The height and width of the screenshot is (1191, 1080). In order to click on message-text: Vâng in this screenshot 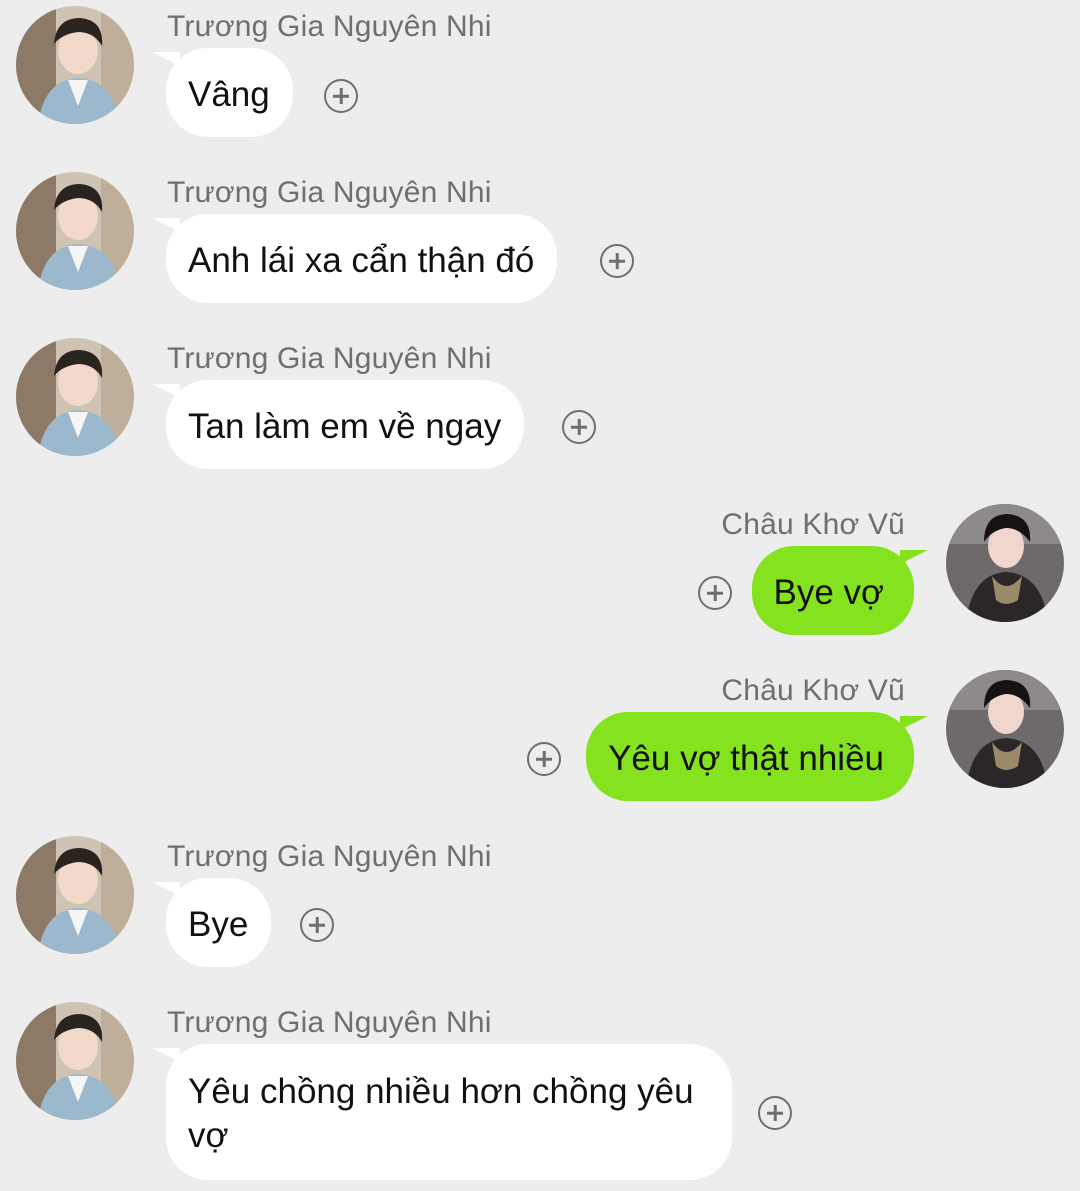, I will do `click(229, 94)`.